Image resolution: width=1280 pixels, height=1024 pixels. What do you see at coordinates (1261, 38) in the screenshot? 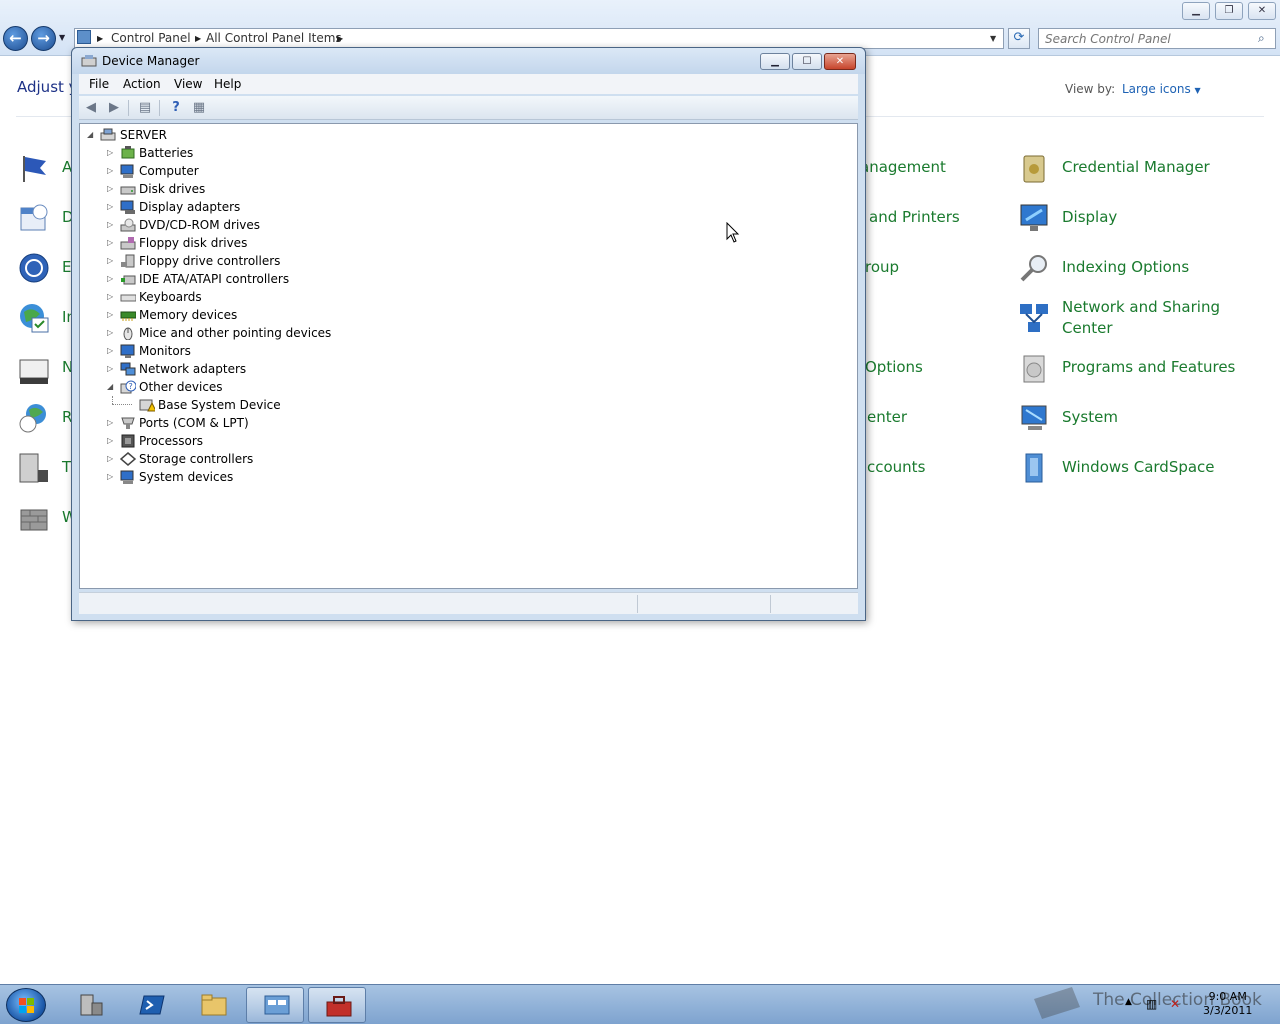
I see `search-icon: ⌕` at bounding box center [1261, 38].